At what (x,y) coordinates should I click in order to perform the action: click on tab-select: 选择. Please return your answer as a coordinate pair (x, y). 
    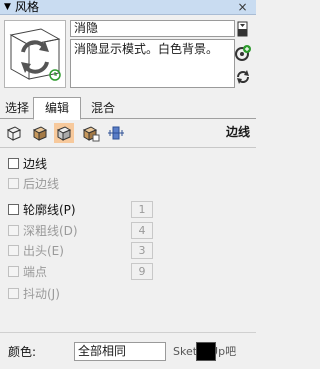
    Looking at the image, I should click on (17, 109).